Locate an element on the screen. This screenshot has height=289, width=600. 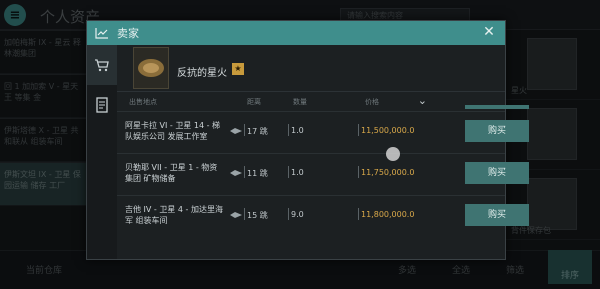
jump-count: 15 跳 is located at coordinates (257, 215).